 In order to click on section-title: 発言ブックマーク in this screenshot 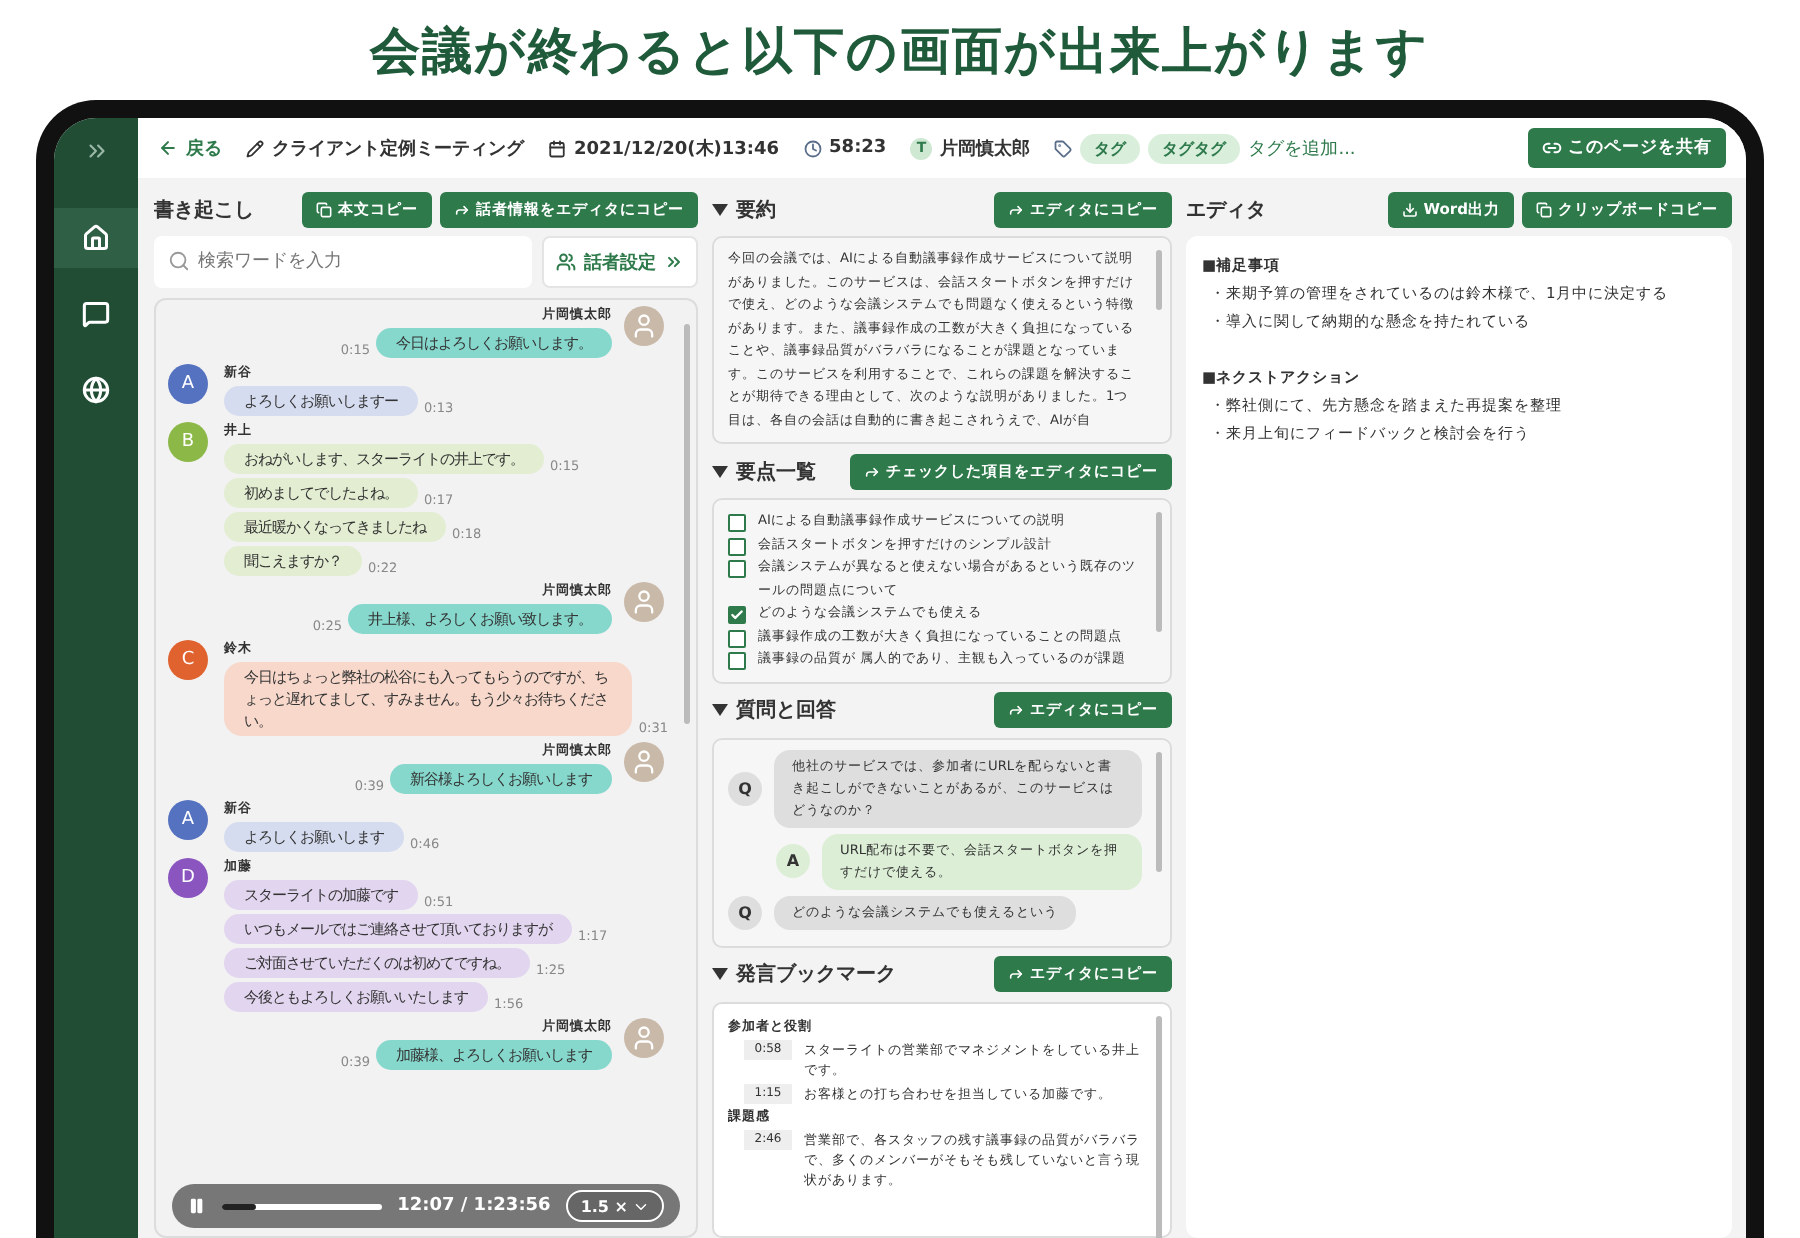, I will do `click(804, 974)`.